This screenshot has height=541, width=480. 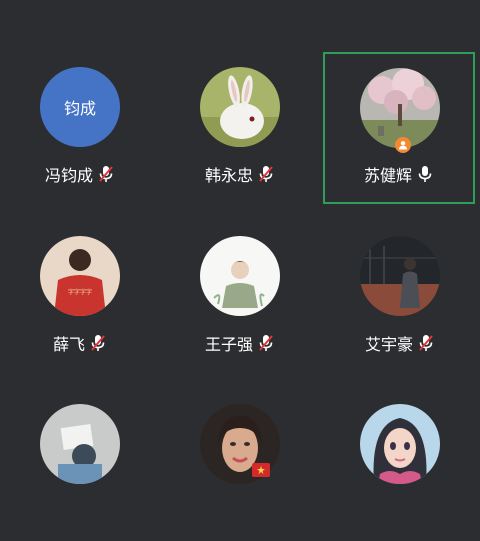 I want to click on participant-name-row: 薛飞, so click(x=80, y=343).